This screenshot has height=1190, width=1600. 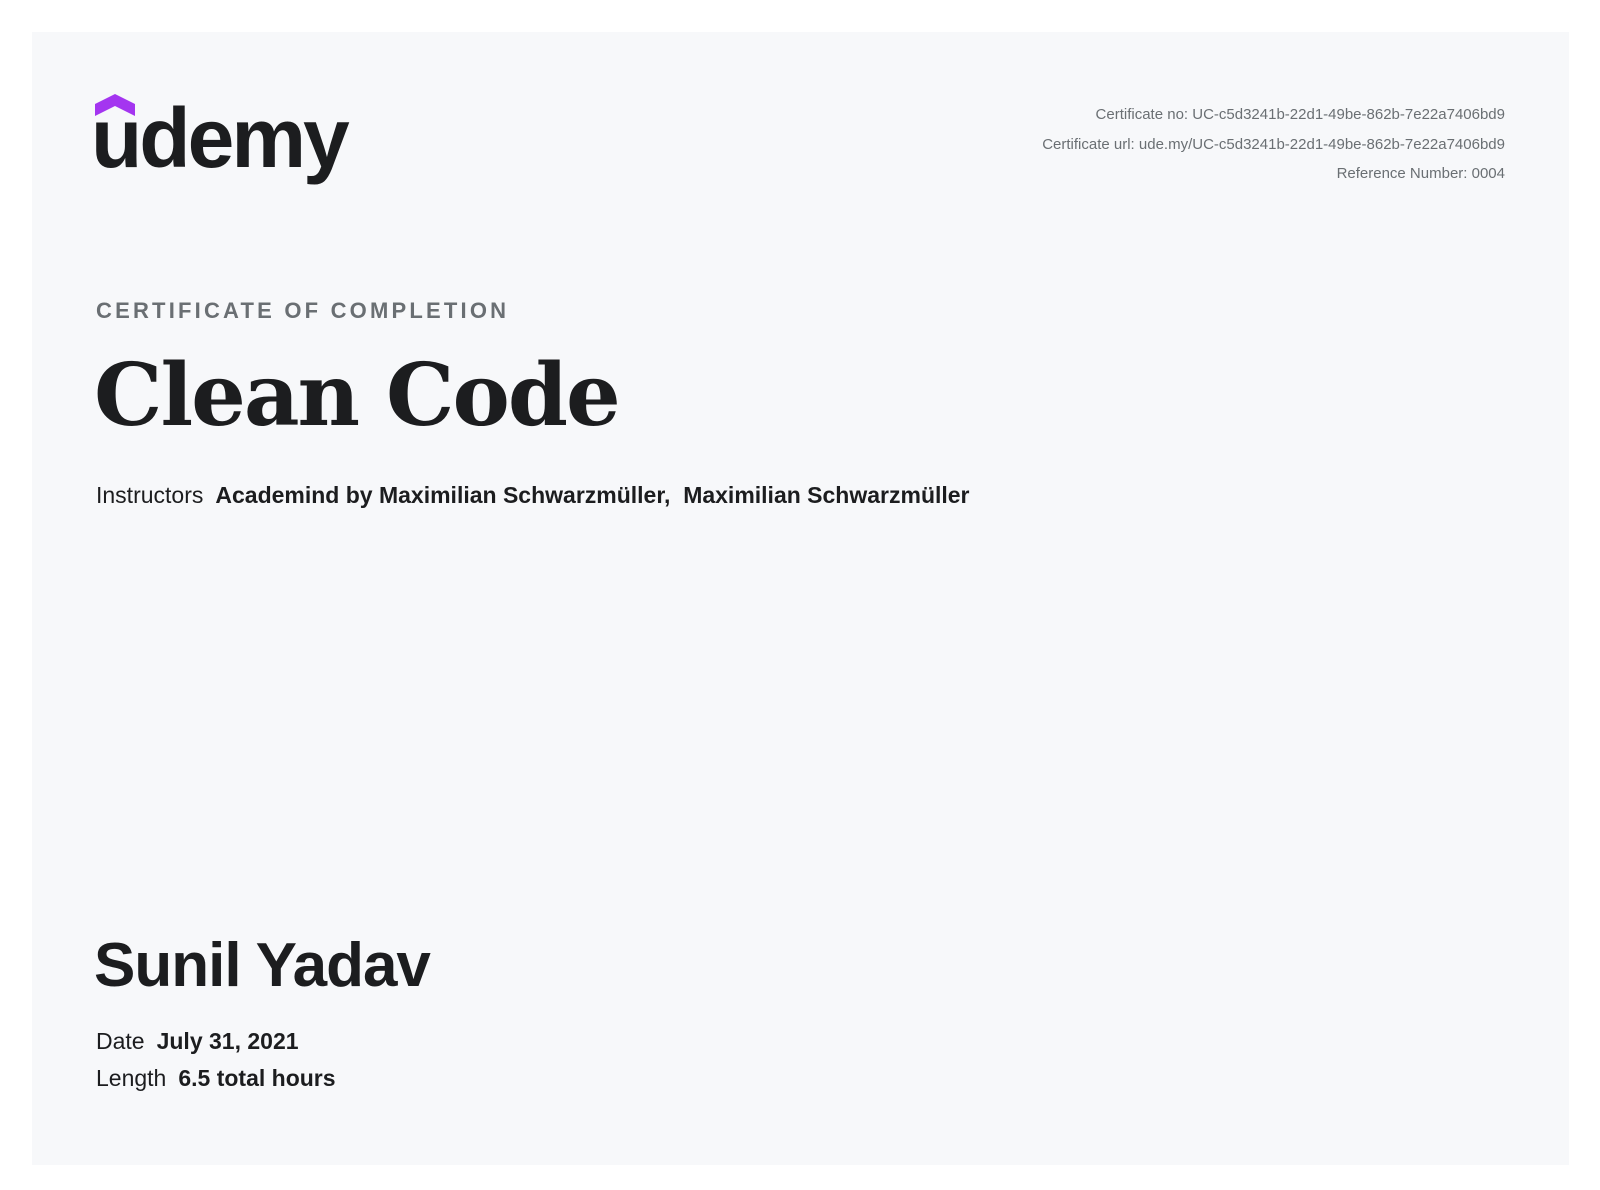 I want to click on length-value: 6.5 total hours, so click(x=257, y=1078).